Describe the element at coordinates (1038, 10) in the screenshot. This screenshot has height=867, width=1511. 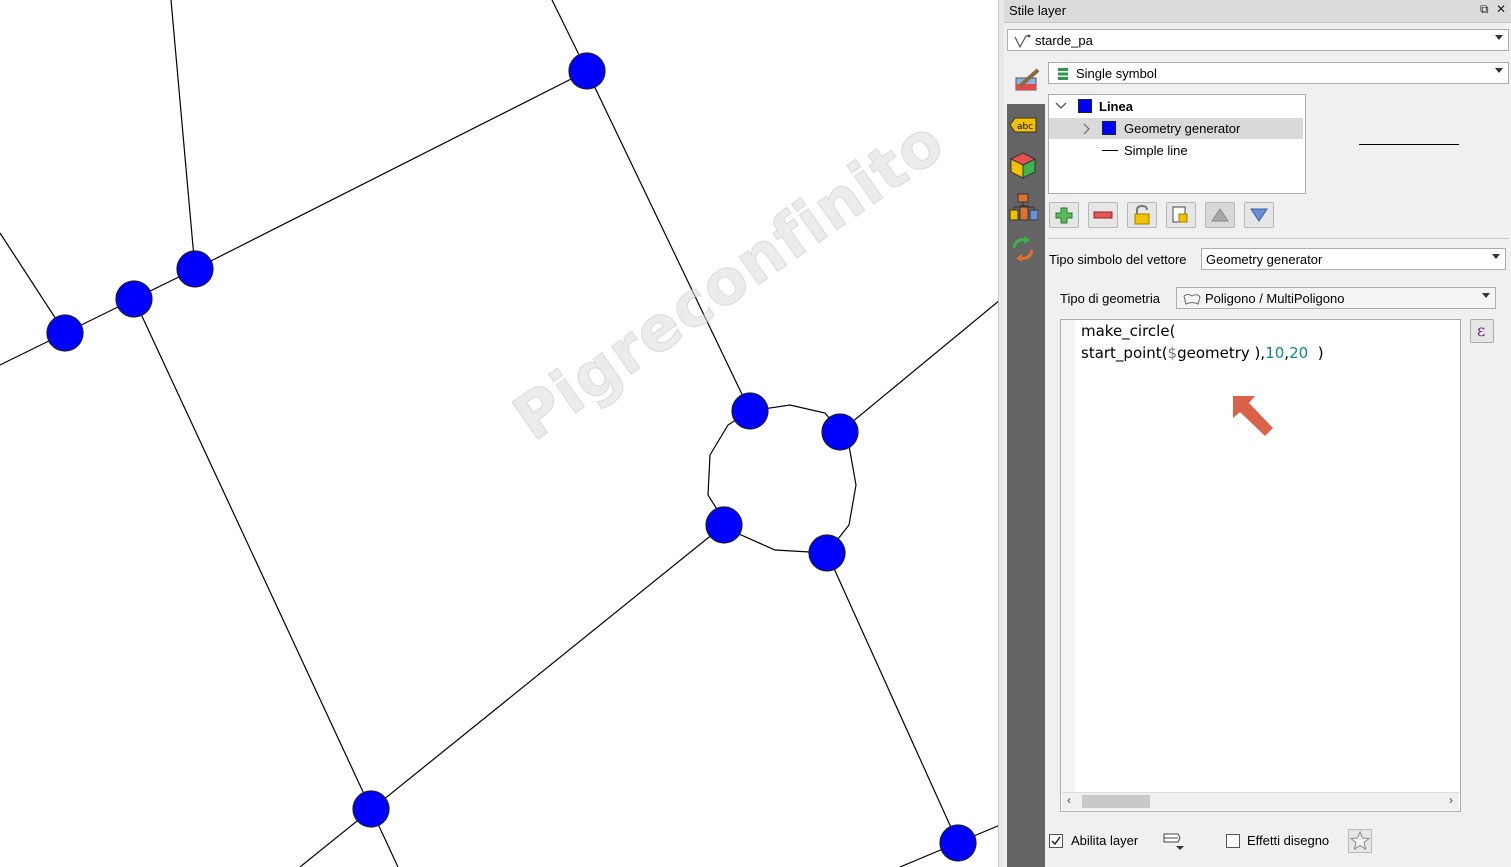
I see `panel-title: Stile layer` at that location.